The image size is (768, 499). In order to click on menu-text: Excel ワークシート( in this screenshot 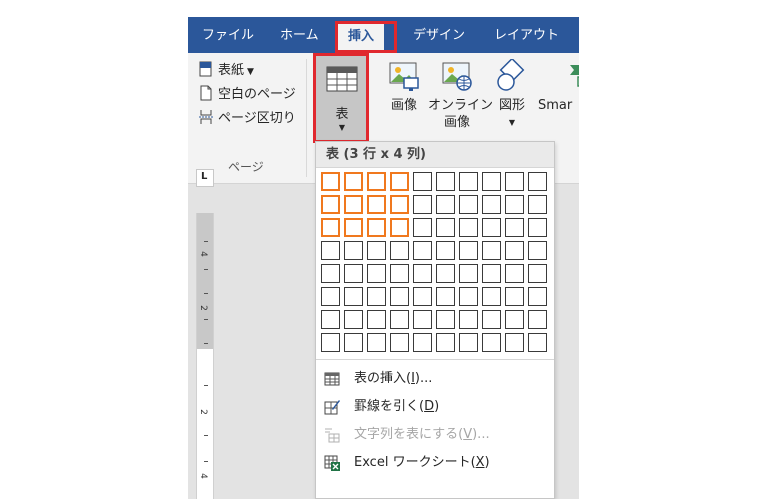, I will do `click(415, 462)`.